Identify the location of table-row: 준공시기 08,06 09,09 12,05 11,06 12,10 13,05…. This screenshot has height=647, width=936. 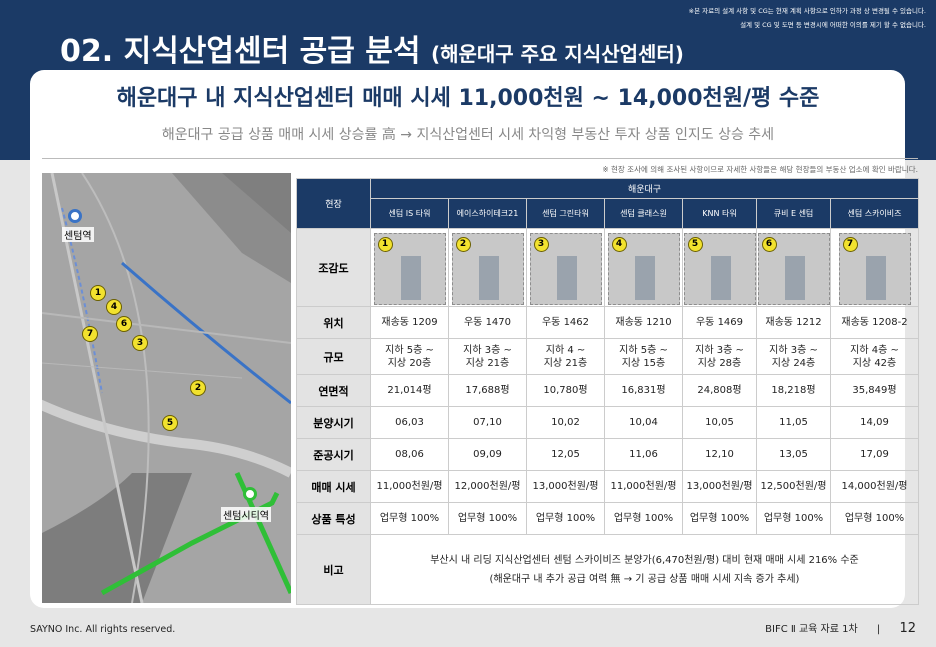
(607, 454).